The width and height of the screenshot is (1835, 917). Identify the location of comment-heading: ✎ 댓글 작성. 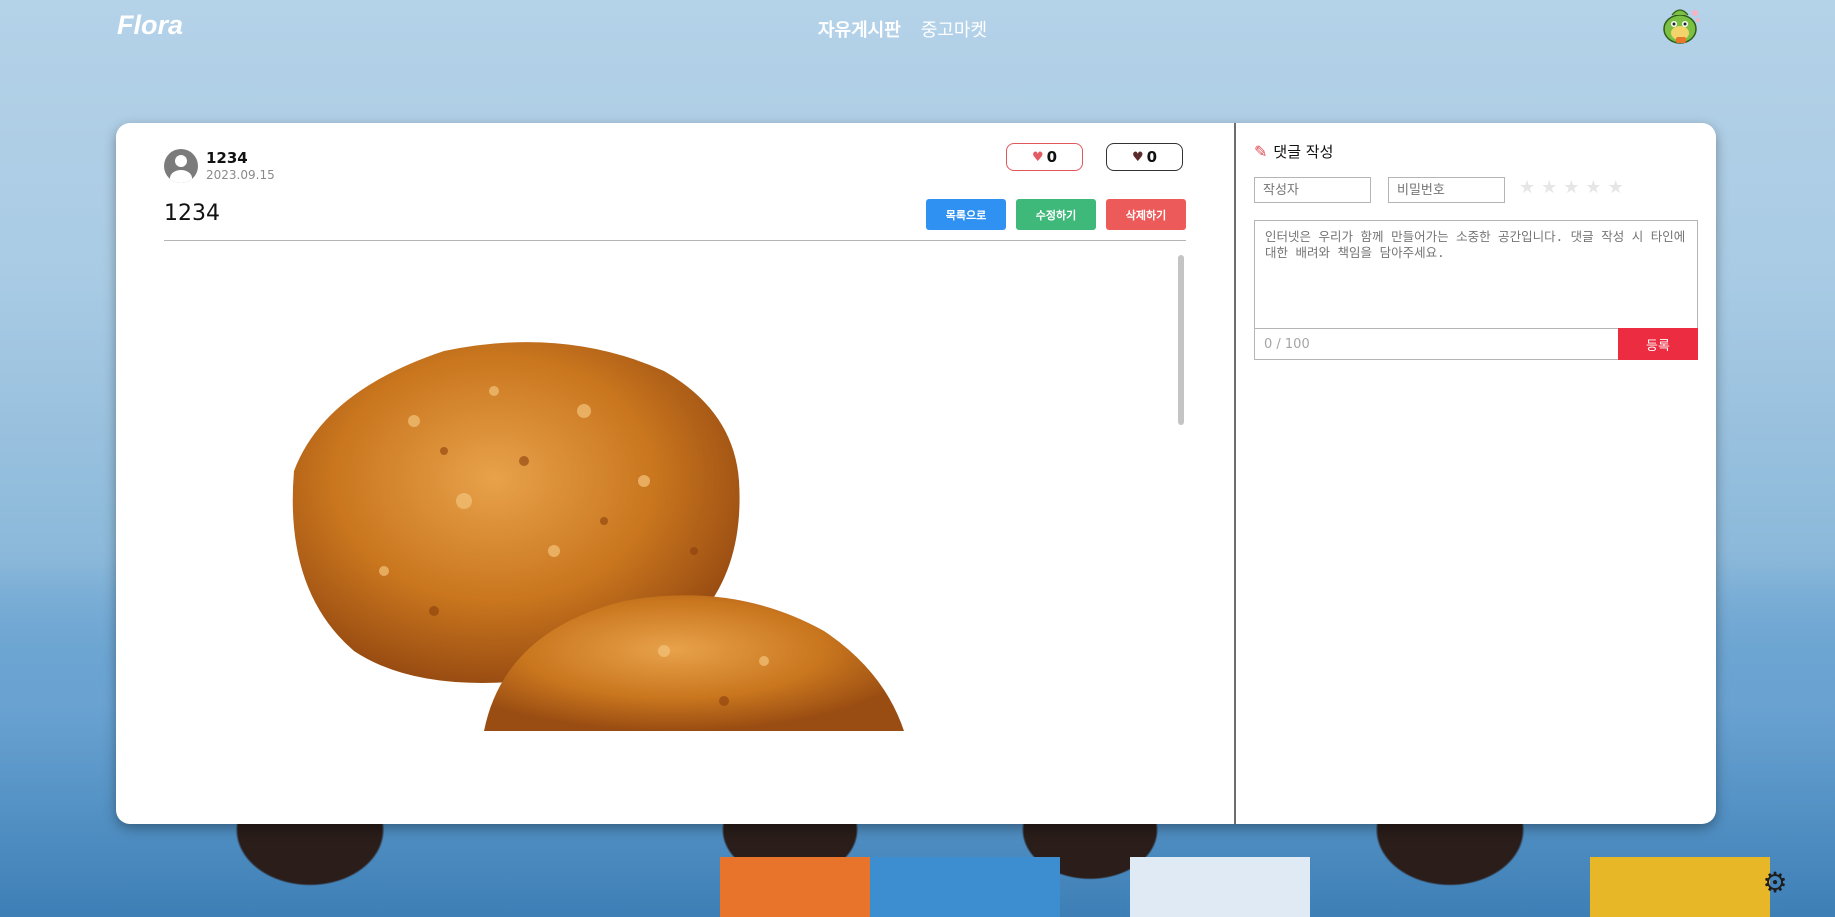
(1293, 151).